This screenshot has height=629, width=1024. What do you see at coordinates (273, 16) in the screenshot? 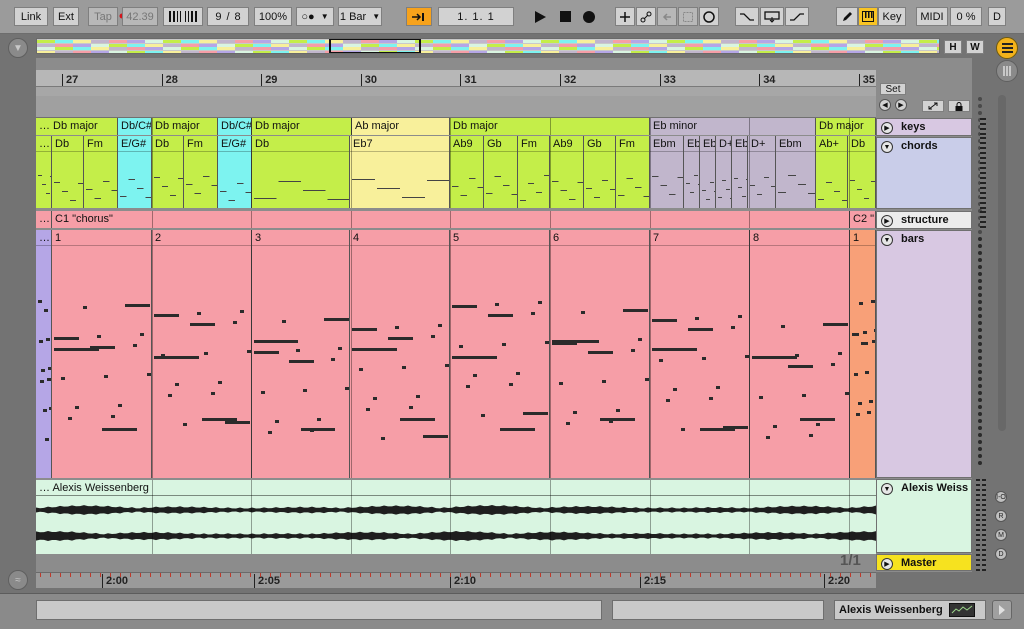
I see `zoom-field: 100%` at bounding box center [273, 16].